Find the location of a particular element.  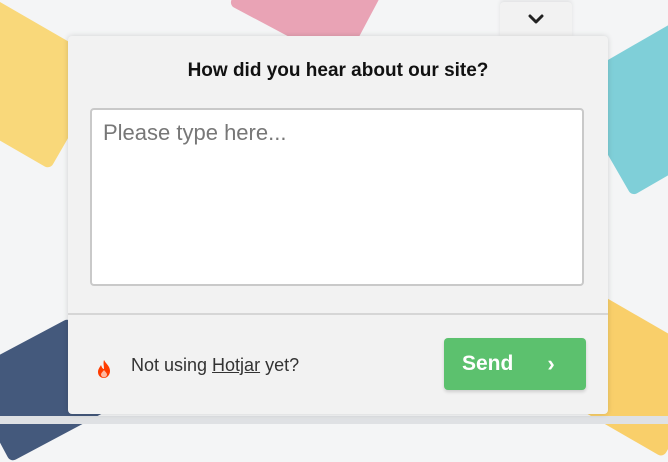

footer-suffix: yet? is located at coordinates (280, 365).